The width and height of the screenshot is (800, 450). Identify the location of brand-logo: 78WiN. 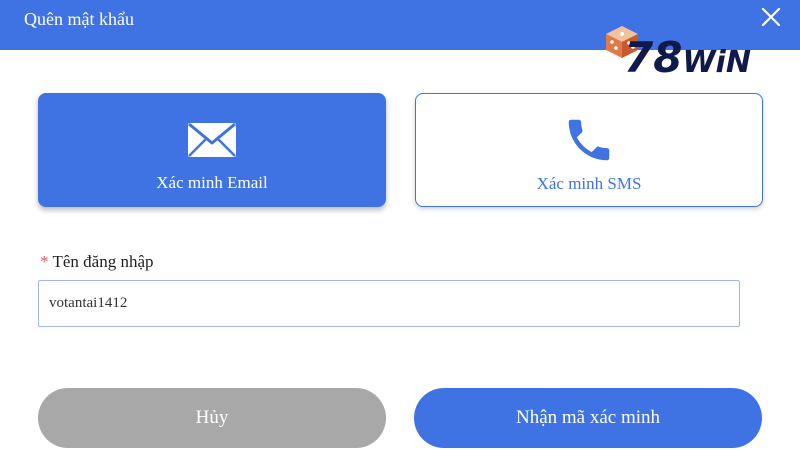
(690, 51).